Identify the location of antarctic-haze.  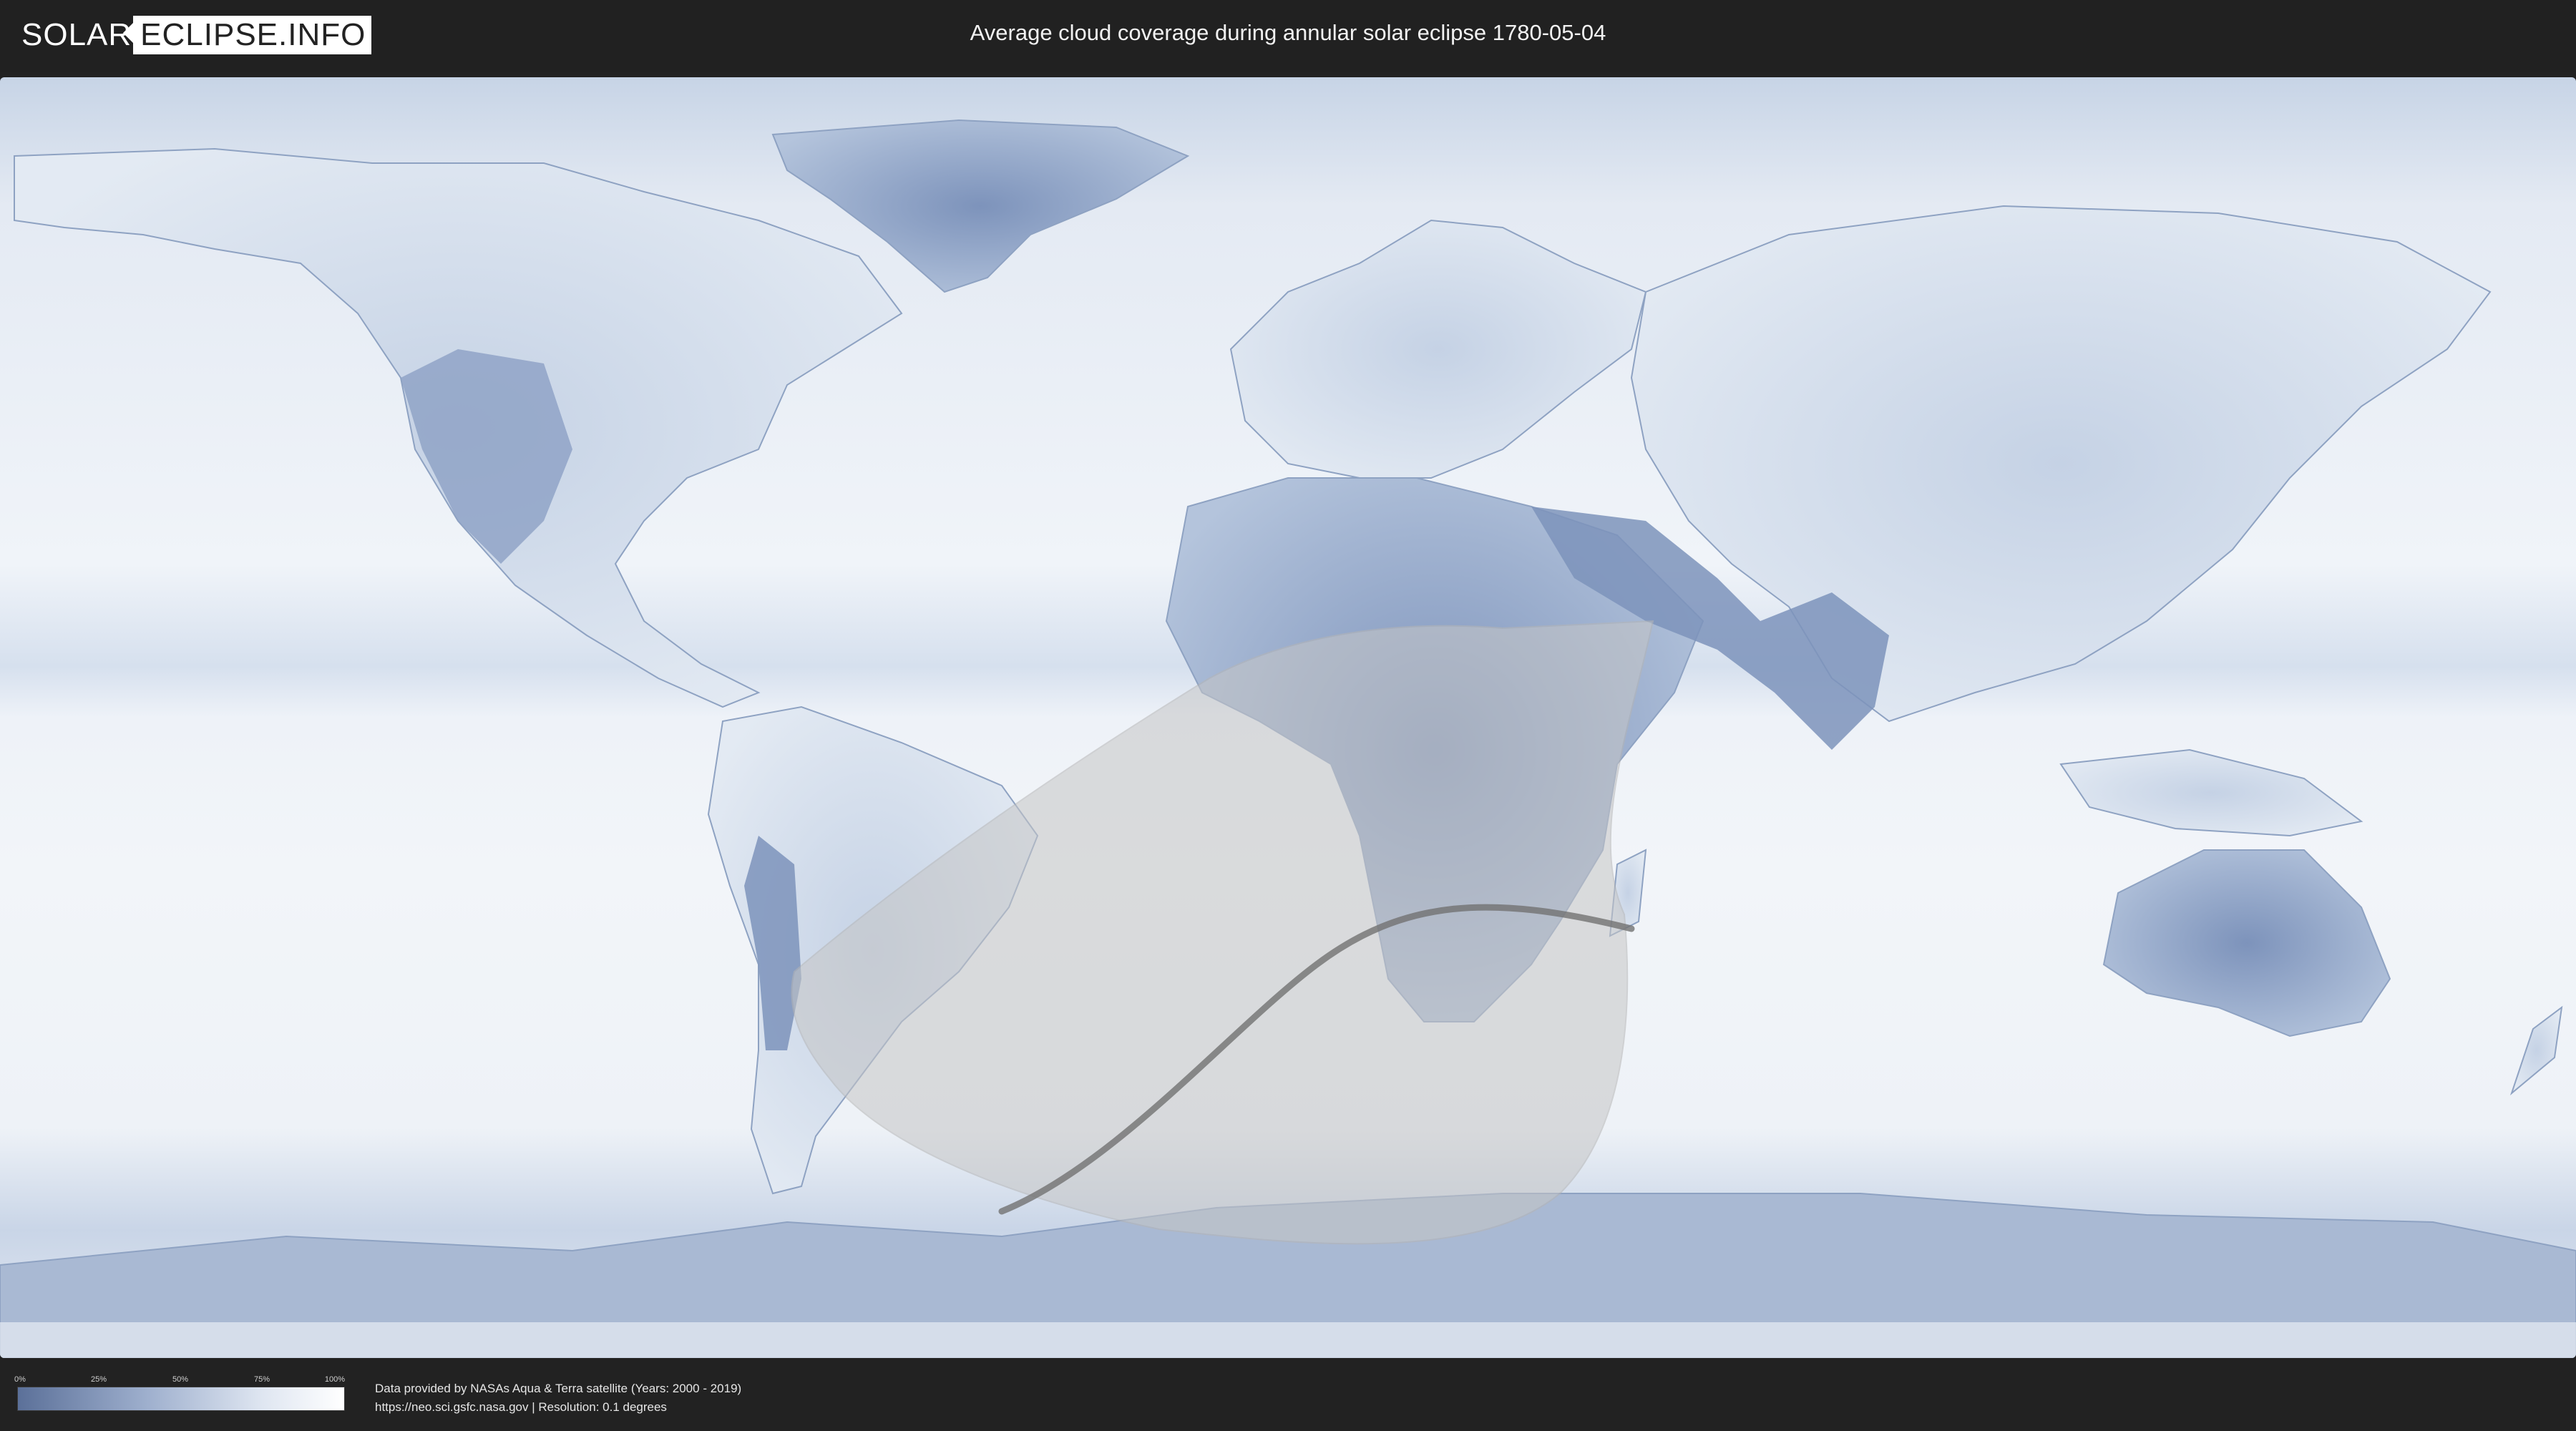
(1288, 1340).